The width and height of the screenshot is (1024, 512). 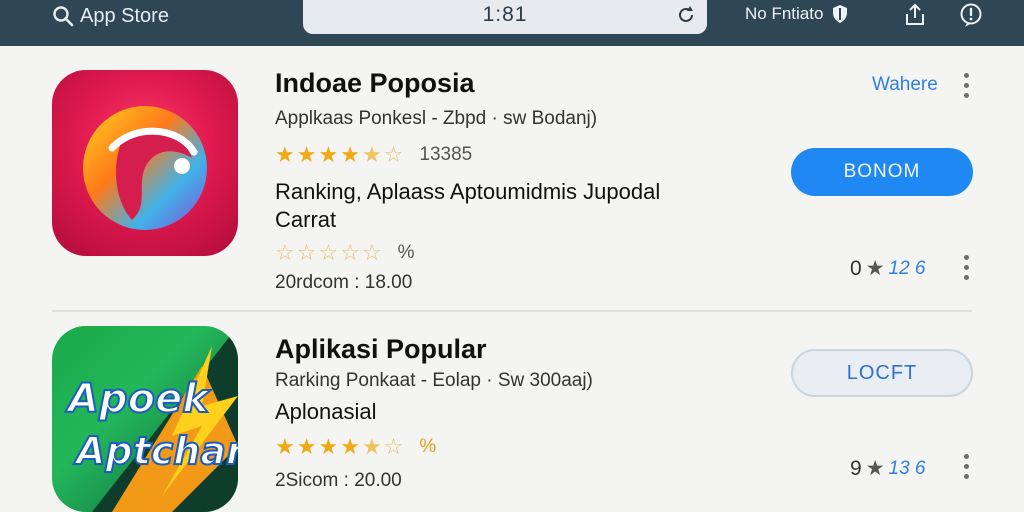 I want to click on app-description: Aplonasial, so click(x=326, y=412).